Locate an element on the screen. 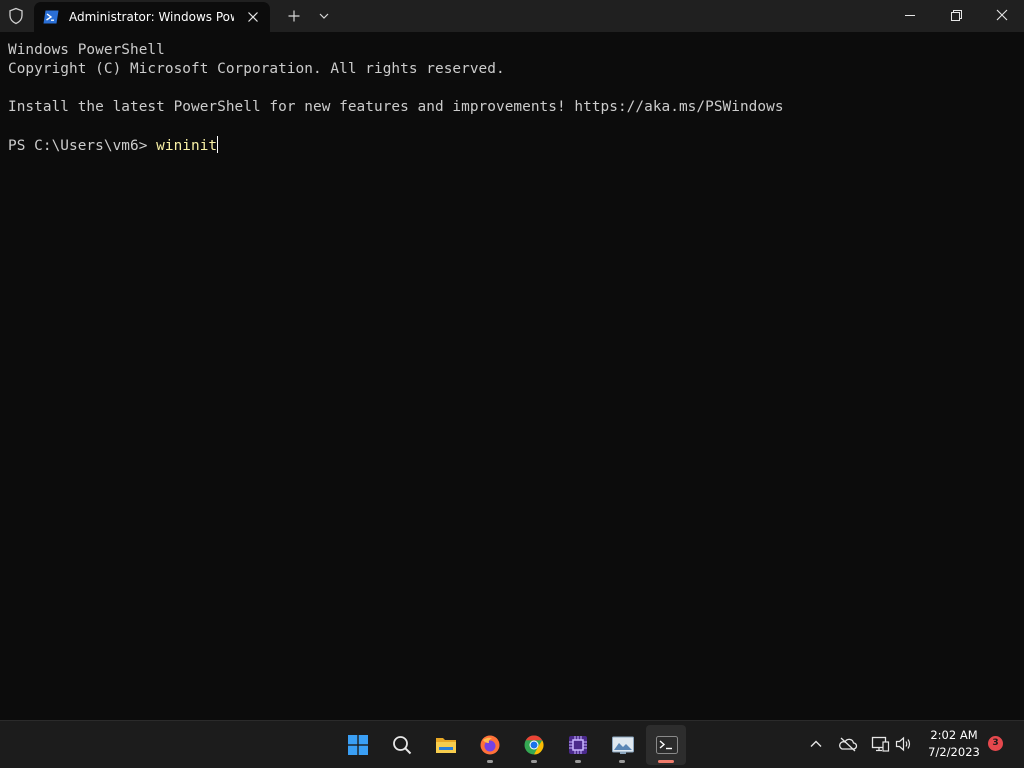  command-input: wininit is located at coordinates (186, 146).